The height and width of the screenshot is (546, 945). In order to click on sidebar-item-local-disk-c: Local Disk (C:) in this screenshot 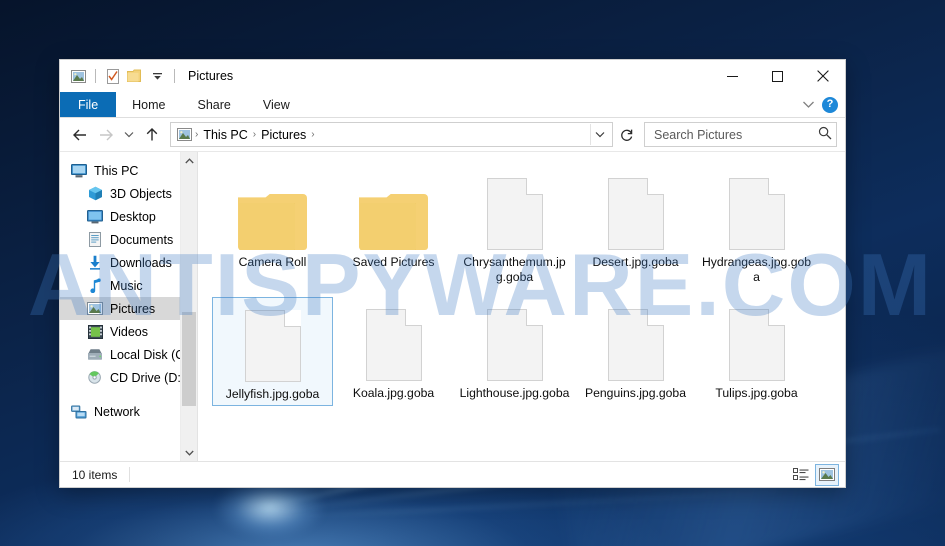, I will do `click(128, 354)`.